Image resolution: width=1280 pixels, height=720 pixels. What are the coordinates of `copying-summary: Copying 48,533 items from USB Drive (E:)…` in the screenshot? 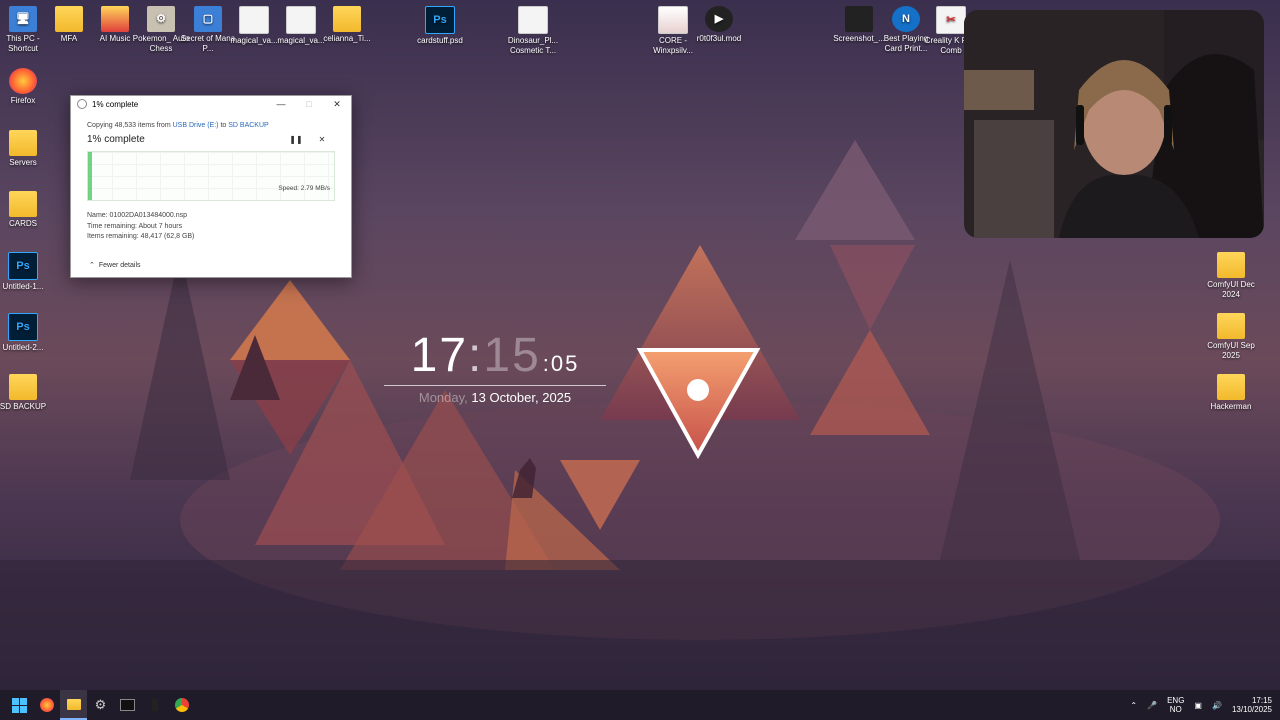 It's located at (211, 125).